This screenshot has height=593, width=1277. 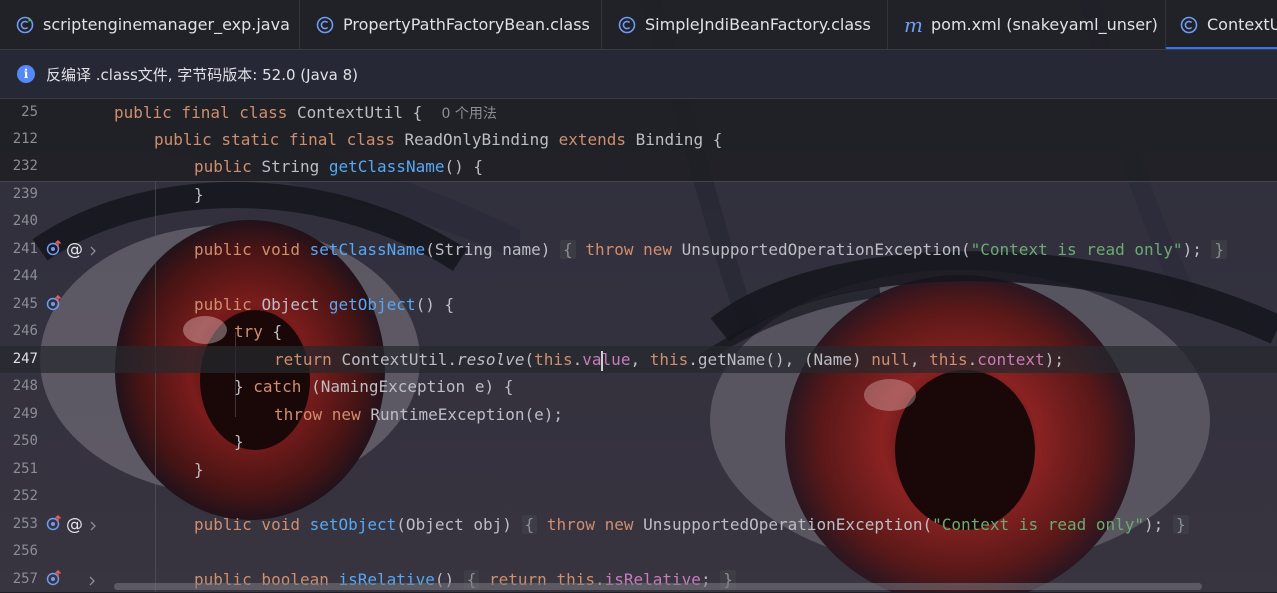 What do you see at coordinates (638, 441) in the screenshot?
I see `code-line: 250 }` at bounding box center [638, 441].